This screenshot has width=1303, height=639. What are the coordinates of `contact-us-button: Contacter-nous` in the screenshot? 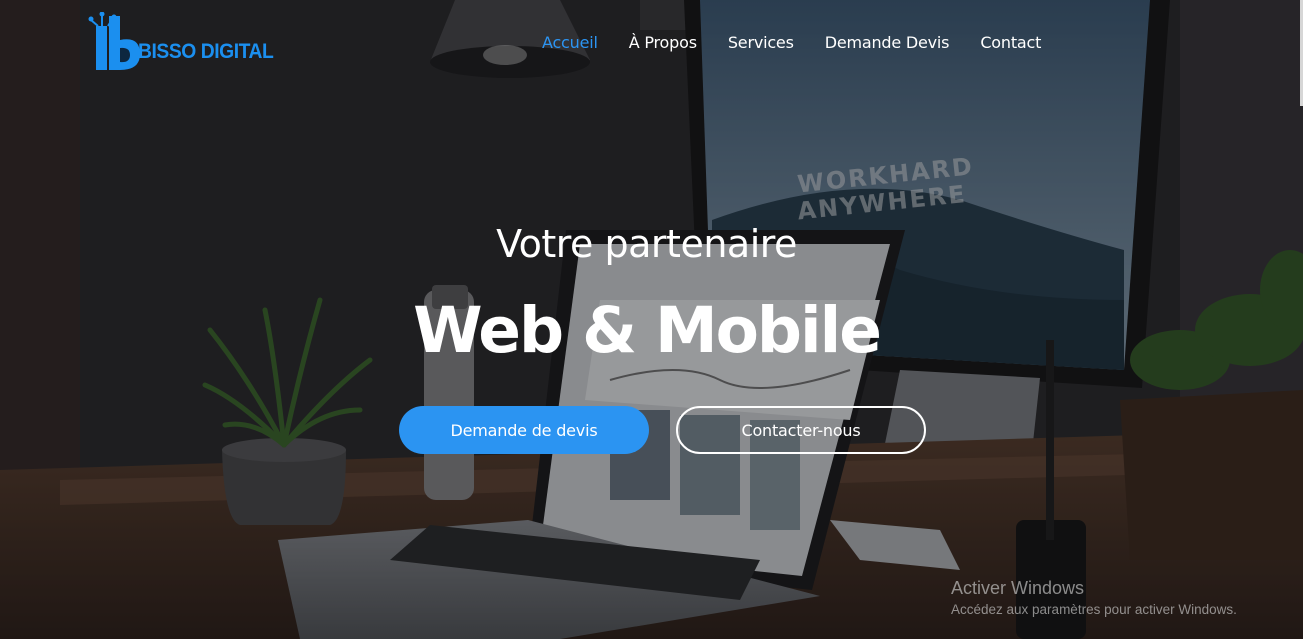 It's located at (801, 430).